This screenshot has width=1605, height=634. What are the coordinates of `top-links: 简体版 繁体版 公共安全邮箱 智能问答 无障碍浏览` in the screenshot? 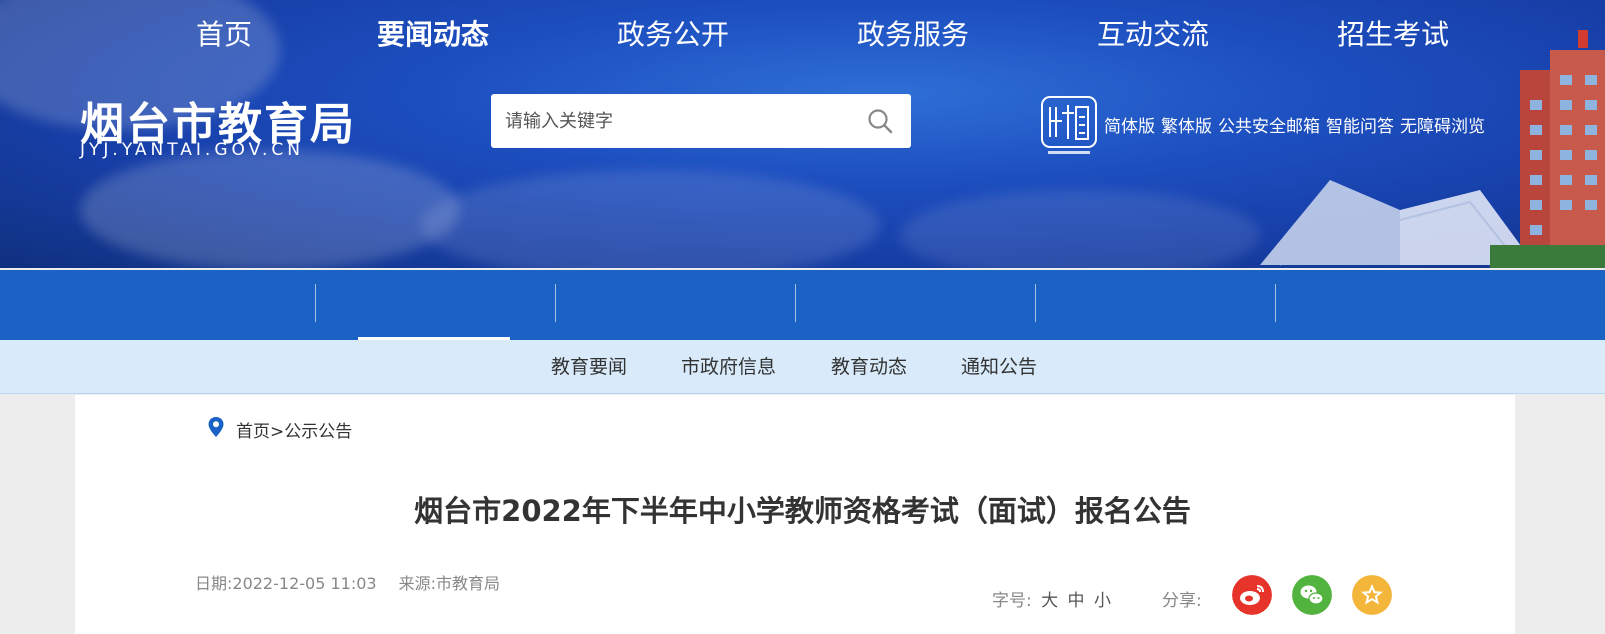 It's located at (1294, 124).